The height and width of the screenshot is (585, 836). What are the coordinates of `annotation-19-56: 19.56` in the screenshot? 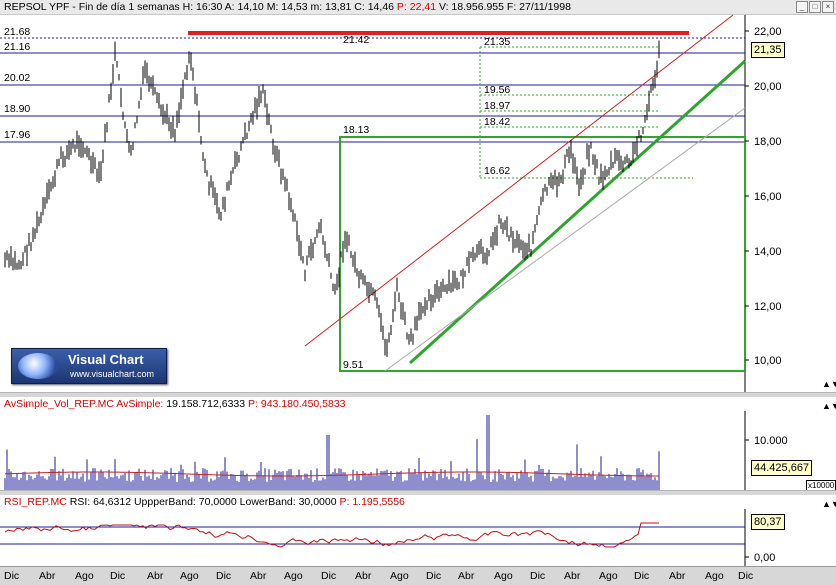 It's located at (497, 90).